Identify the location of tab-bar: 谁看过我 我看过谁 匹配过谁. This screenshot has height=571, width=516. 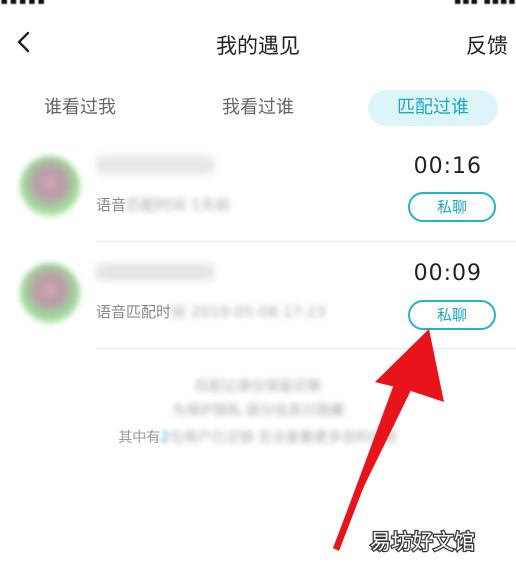
(258, 106).